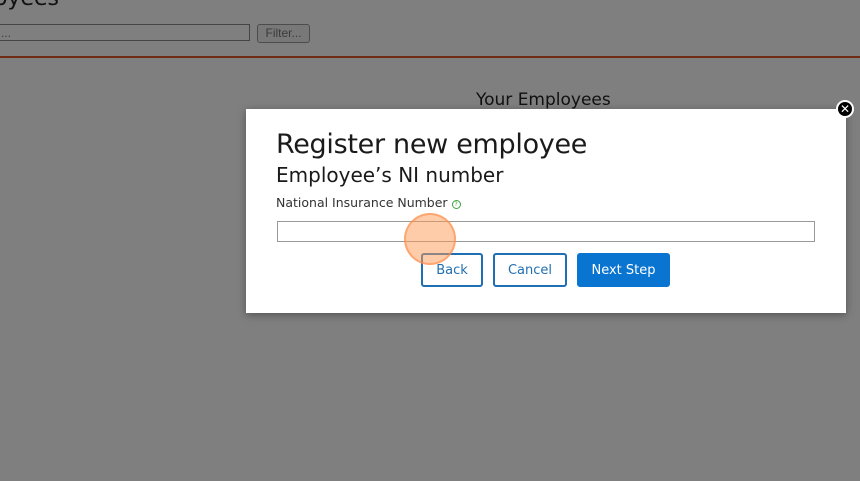 This screenshot has height=481, width=860. Describe the element at coordinates (456, 204) in the screenshot. I see `help-circle-icon: ?` at that location.